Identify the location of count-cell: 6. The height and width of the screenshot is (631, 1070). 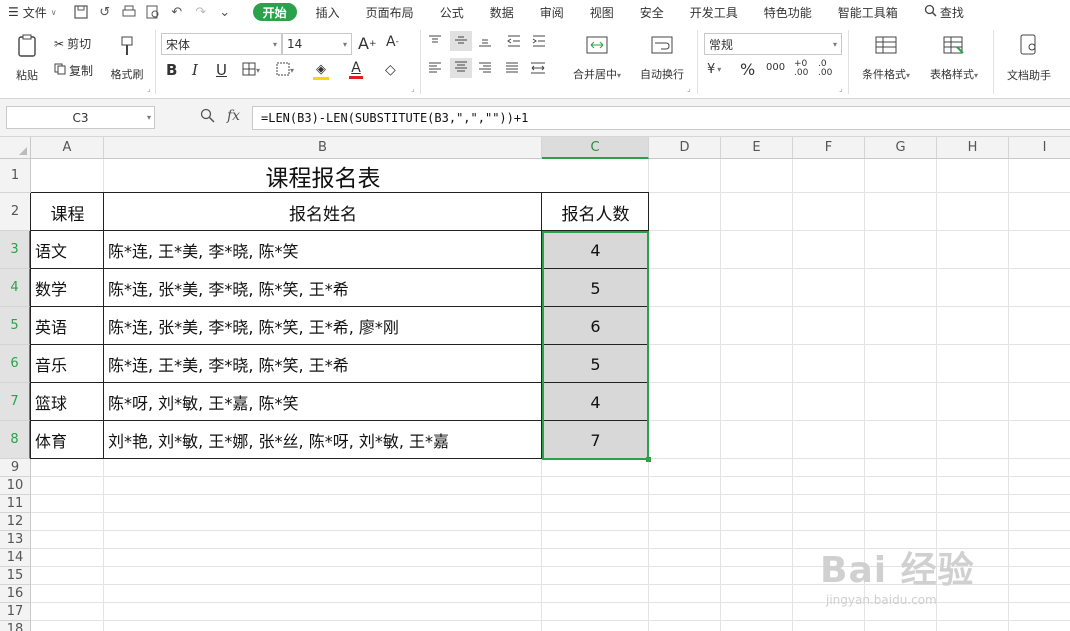
(595, 326).